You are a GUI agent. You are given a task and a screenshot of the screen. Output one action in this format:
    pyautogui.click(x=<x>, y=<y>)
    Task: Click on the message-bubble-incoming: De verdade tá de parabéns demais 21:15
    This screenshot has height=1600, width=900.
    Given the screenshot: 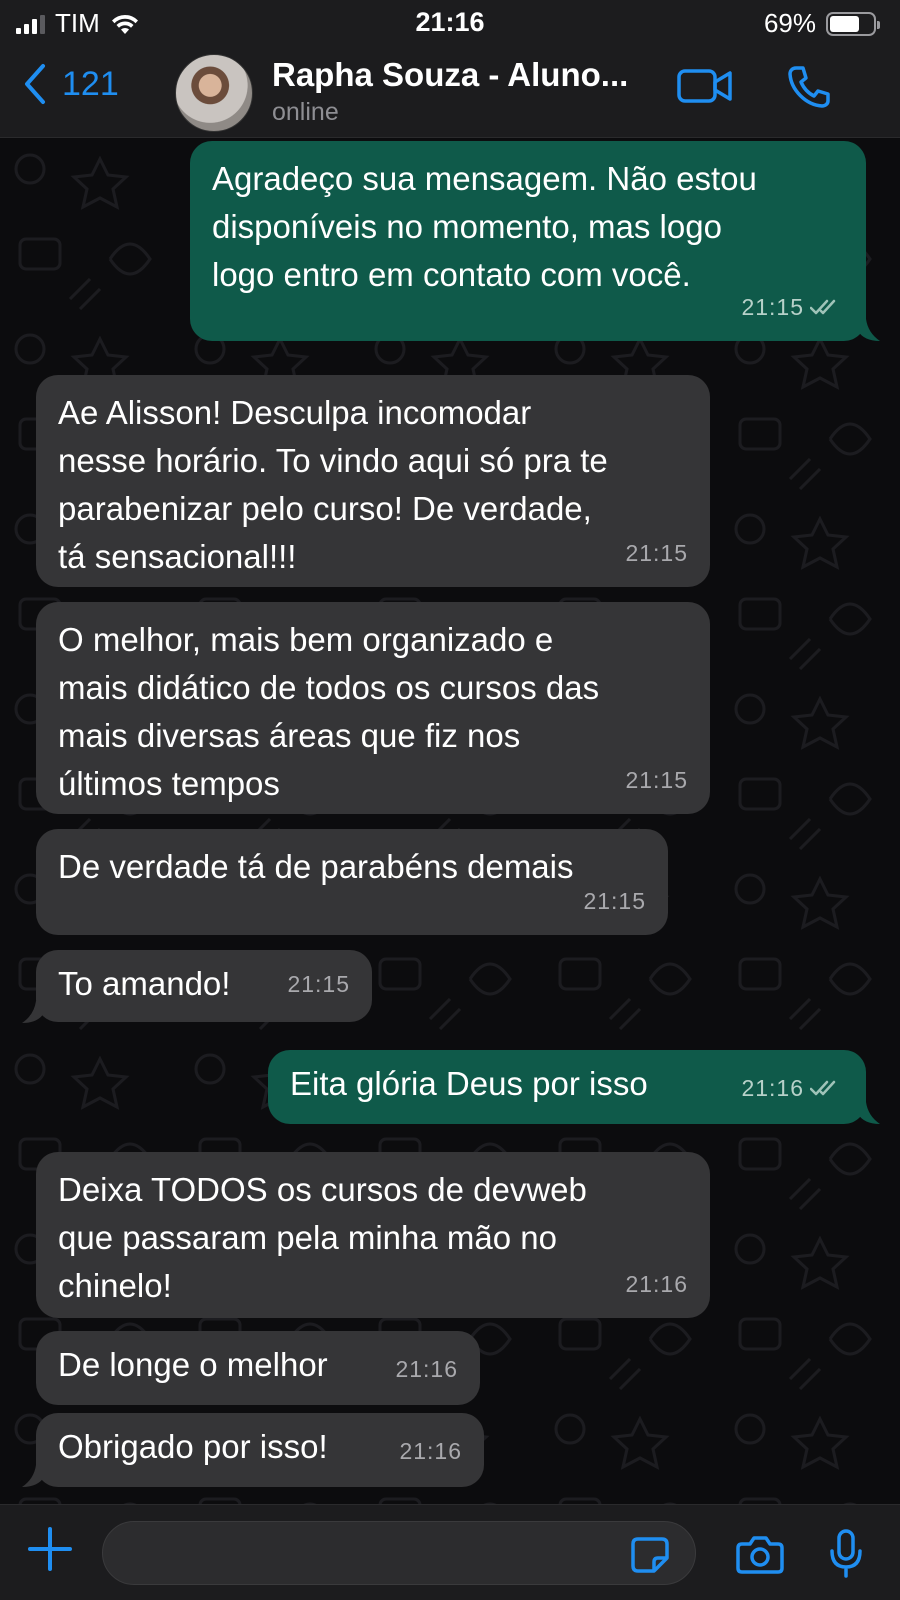 What is the action you would take?
    pyautogui.click(x=352, y=882)
    